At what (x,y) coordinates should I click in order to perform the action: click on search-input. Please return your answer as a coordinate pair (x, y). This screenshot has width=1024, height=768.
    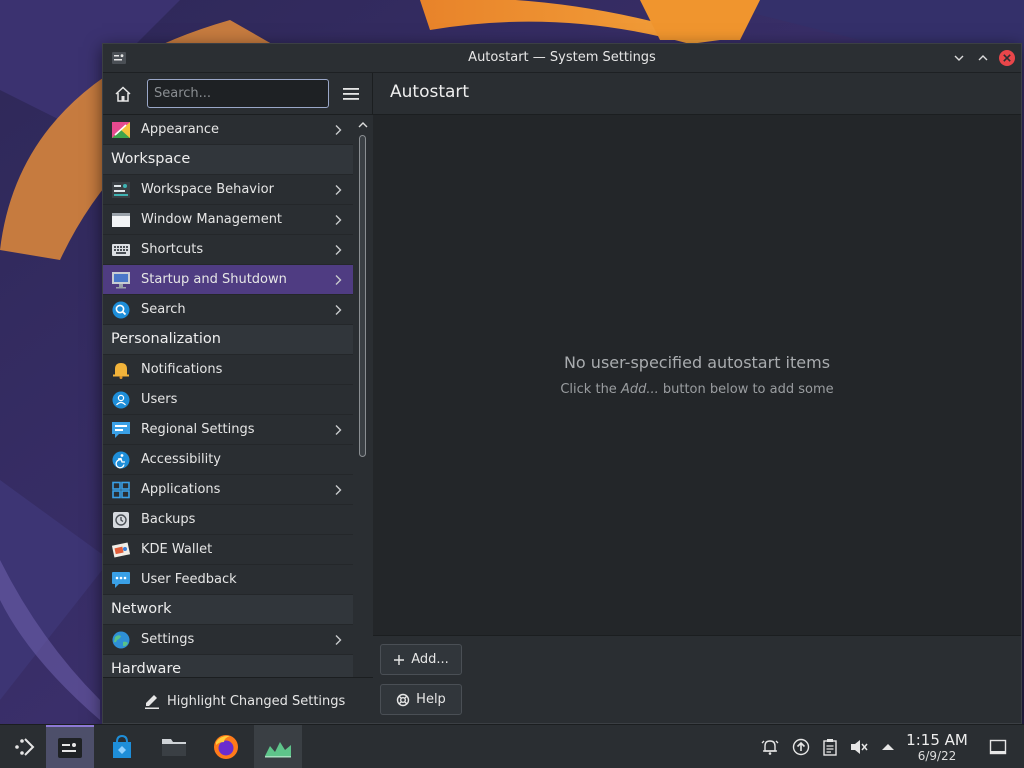
    Looking at the image, I should click on (238, 93).